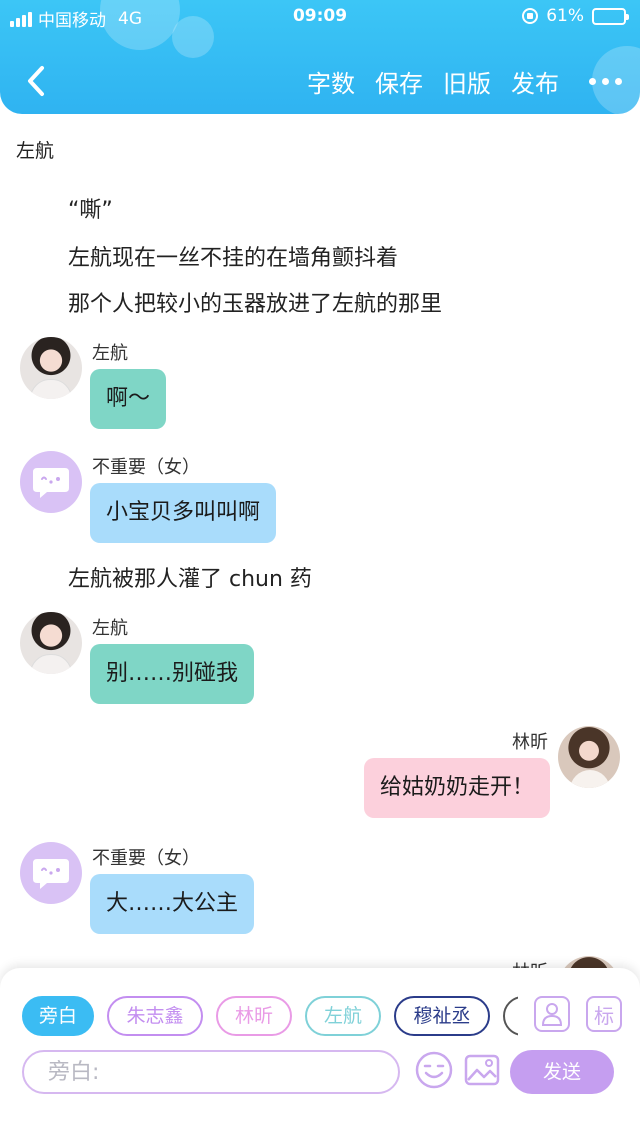 Image resolution: width=640 pixels, height=1139 pixels. I want to click on speaker-name: 林昕, so click(530, 742).